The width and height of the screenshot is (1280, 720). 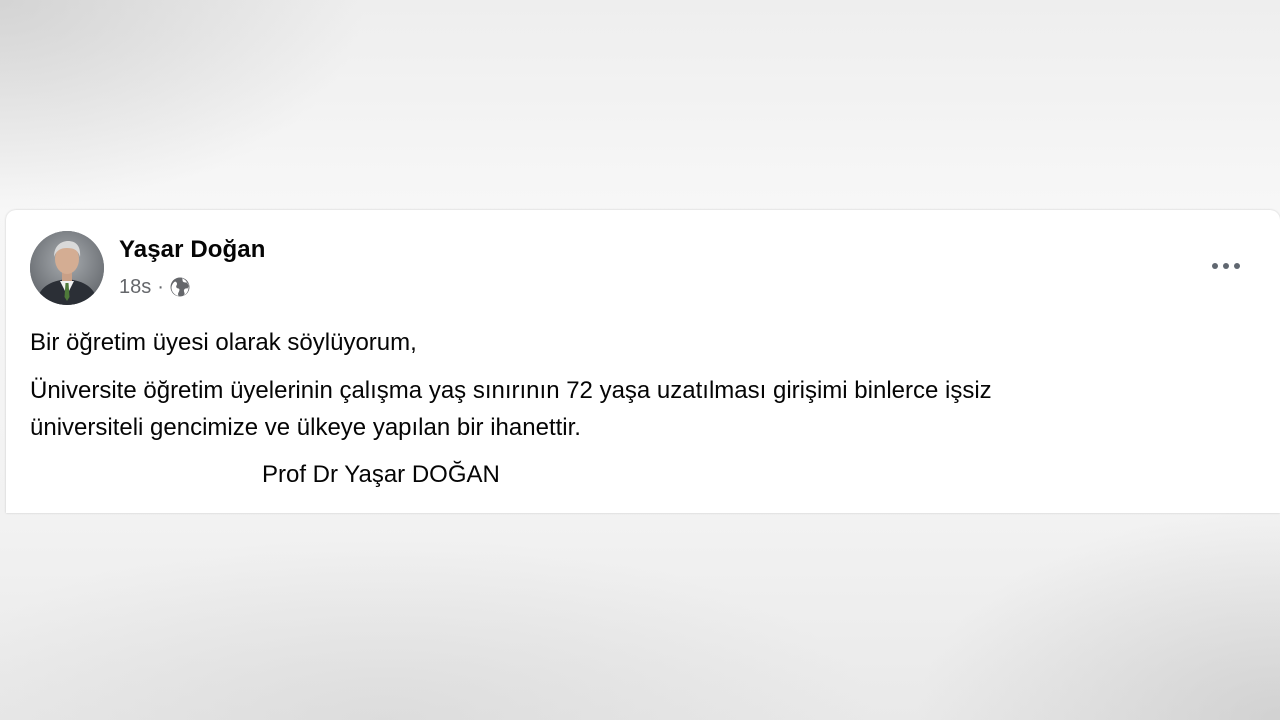 I want to click on post-signature: Prof Dr Yaşar DOĞAN, so click(x=381, y=474).